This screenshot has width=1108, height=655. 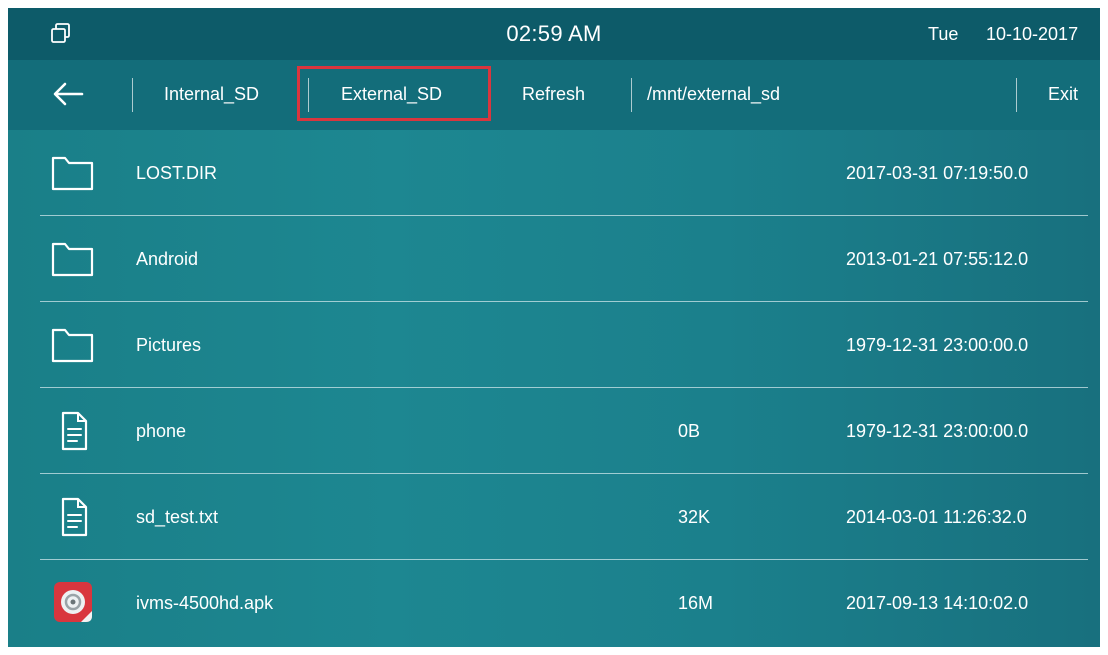 I want to click on file-size: 16M, so click(x=696, y=603).